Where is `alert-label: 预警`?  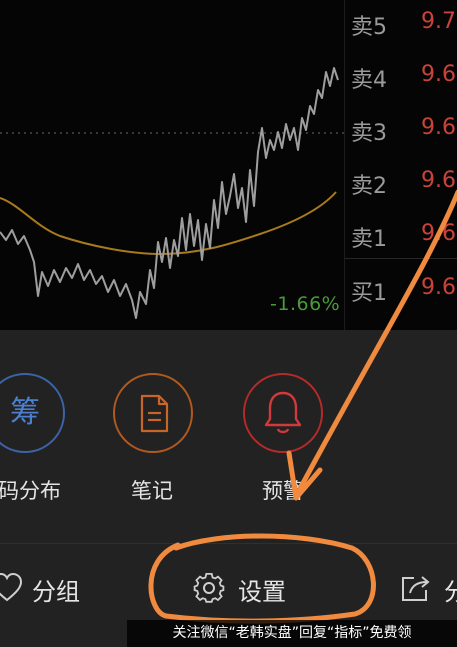
alert-label: 预警 is located at coordinates (283, 491).